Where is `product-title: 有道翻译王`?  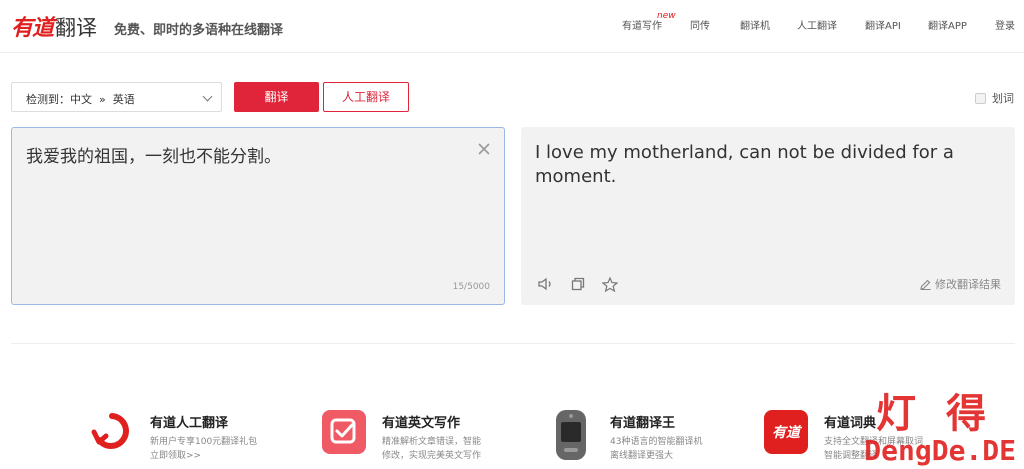
product-title: 有道翻译王 is located at coordinates (643, 423).